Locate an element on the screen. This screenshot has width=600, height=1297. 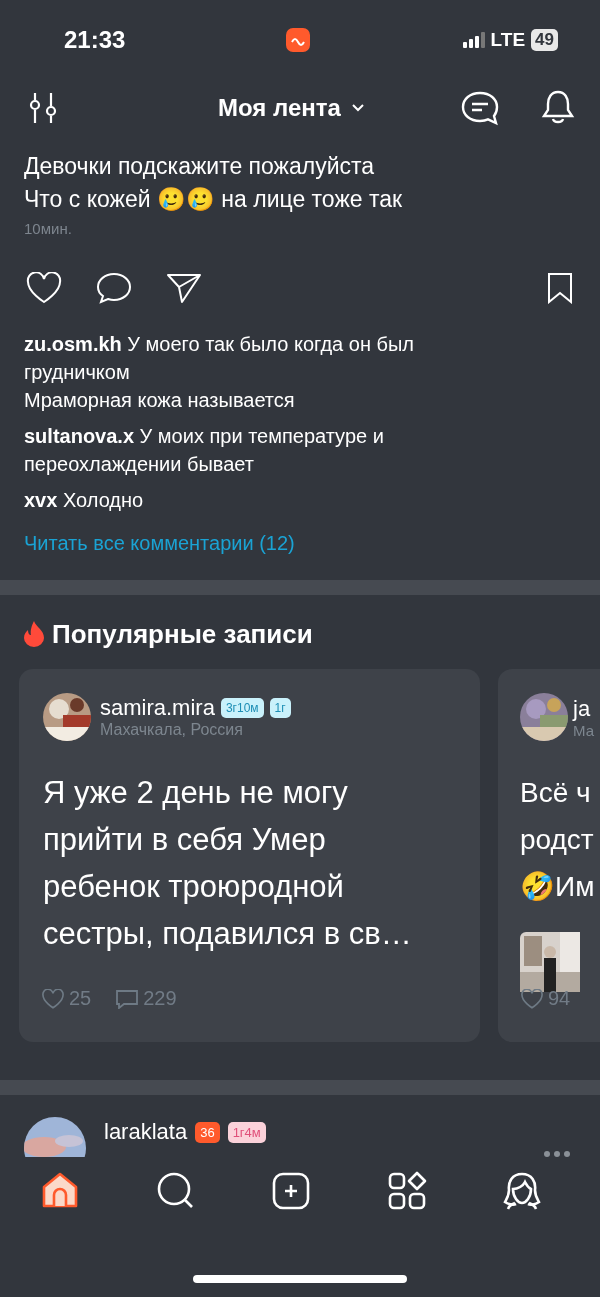
post-text: ребенок троюродной is located at coordinates (194, 887).